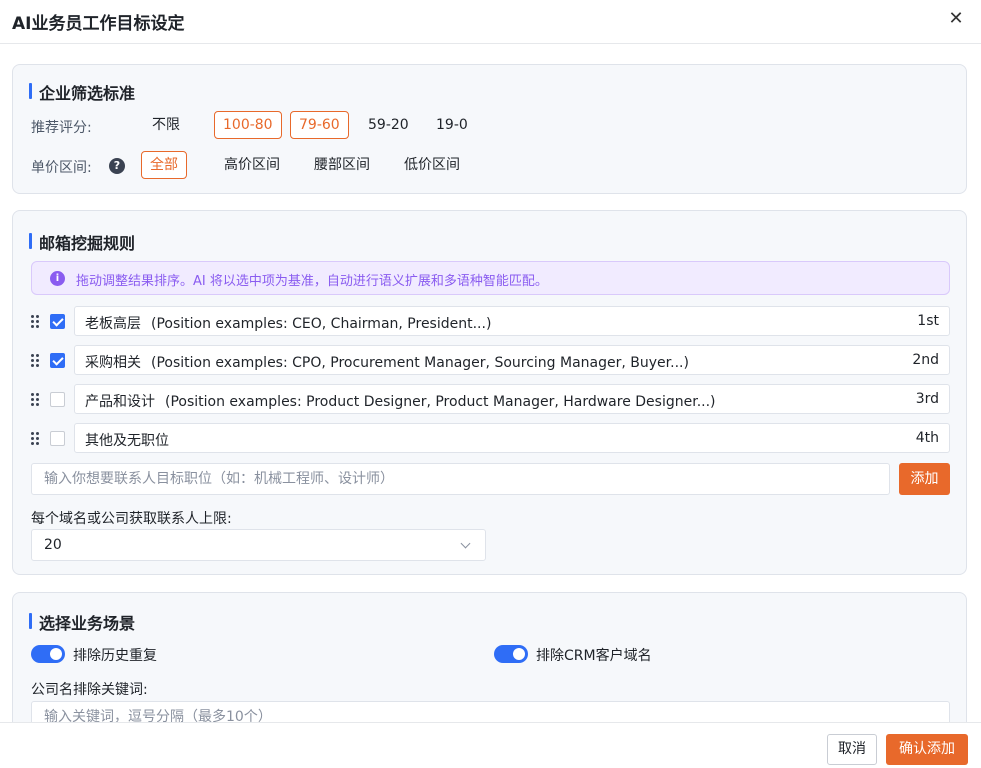 This screenshot has width=981, height=768. Describe the element at coordinates (98, 24) in the screenshot. I see `dialog-title: AI业务员工作目标设定` at that location.